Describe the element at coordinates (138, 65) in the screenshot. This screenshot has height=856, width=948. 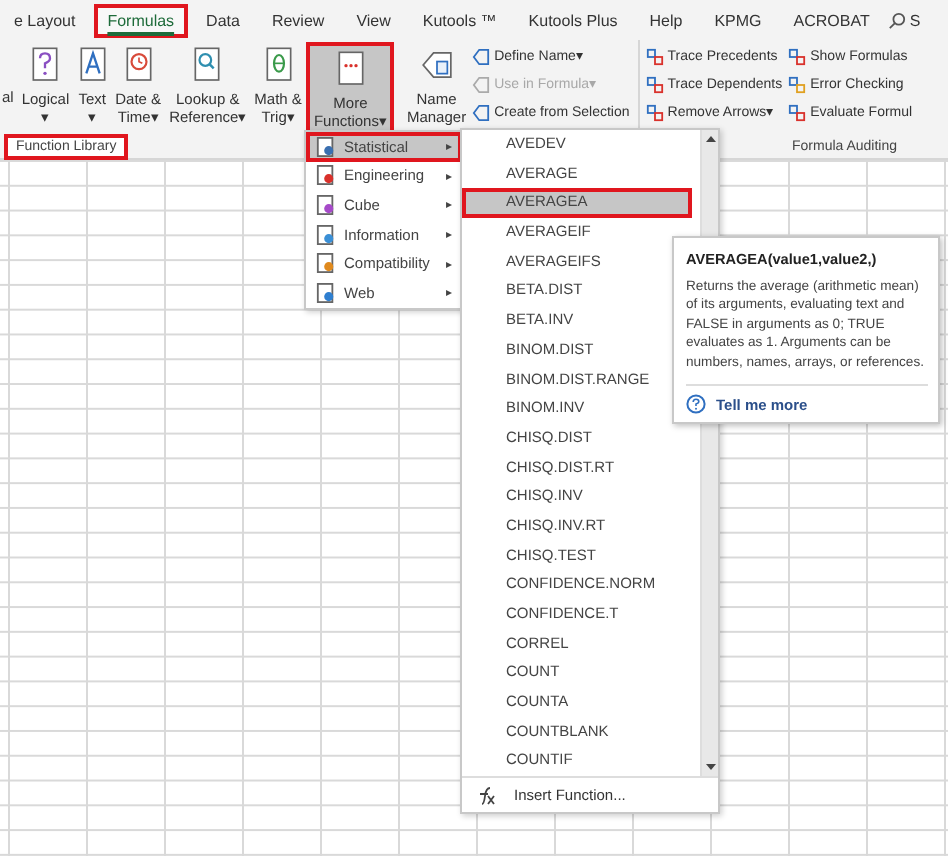
I see `clock-icon` at that location.